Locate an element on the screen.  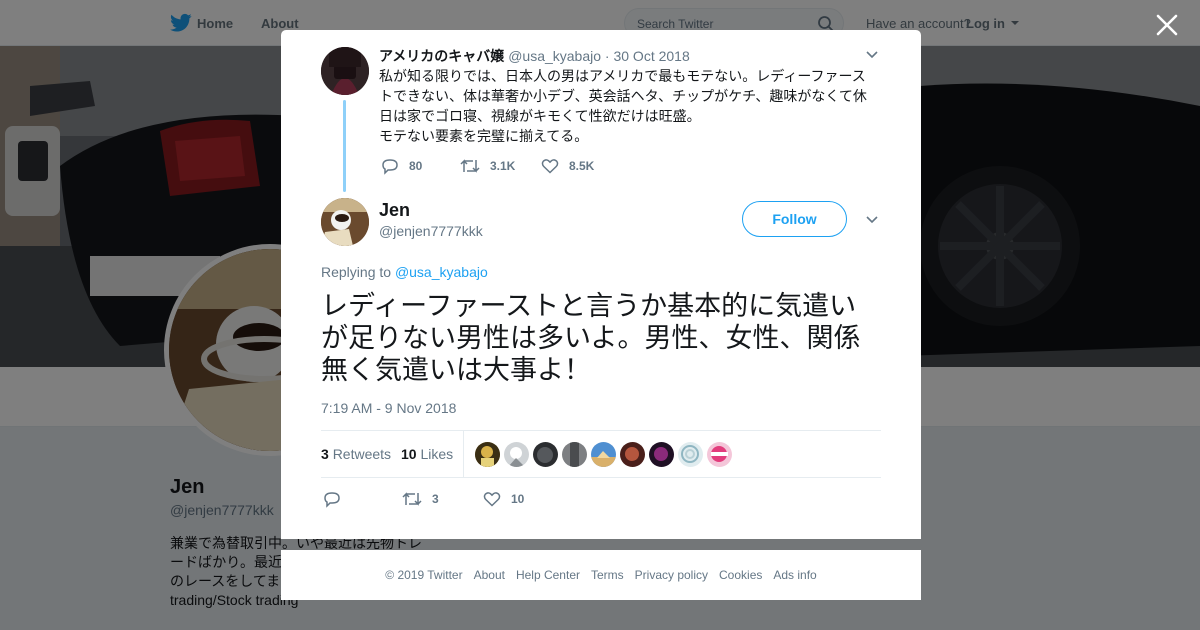
replying-to-mention-link: @usa_kyabajo is located at coordinates (441, 272).